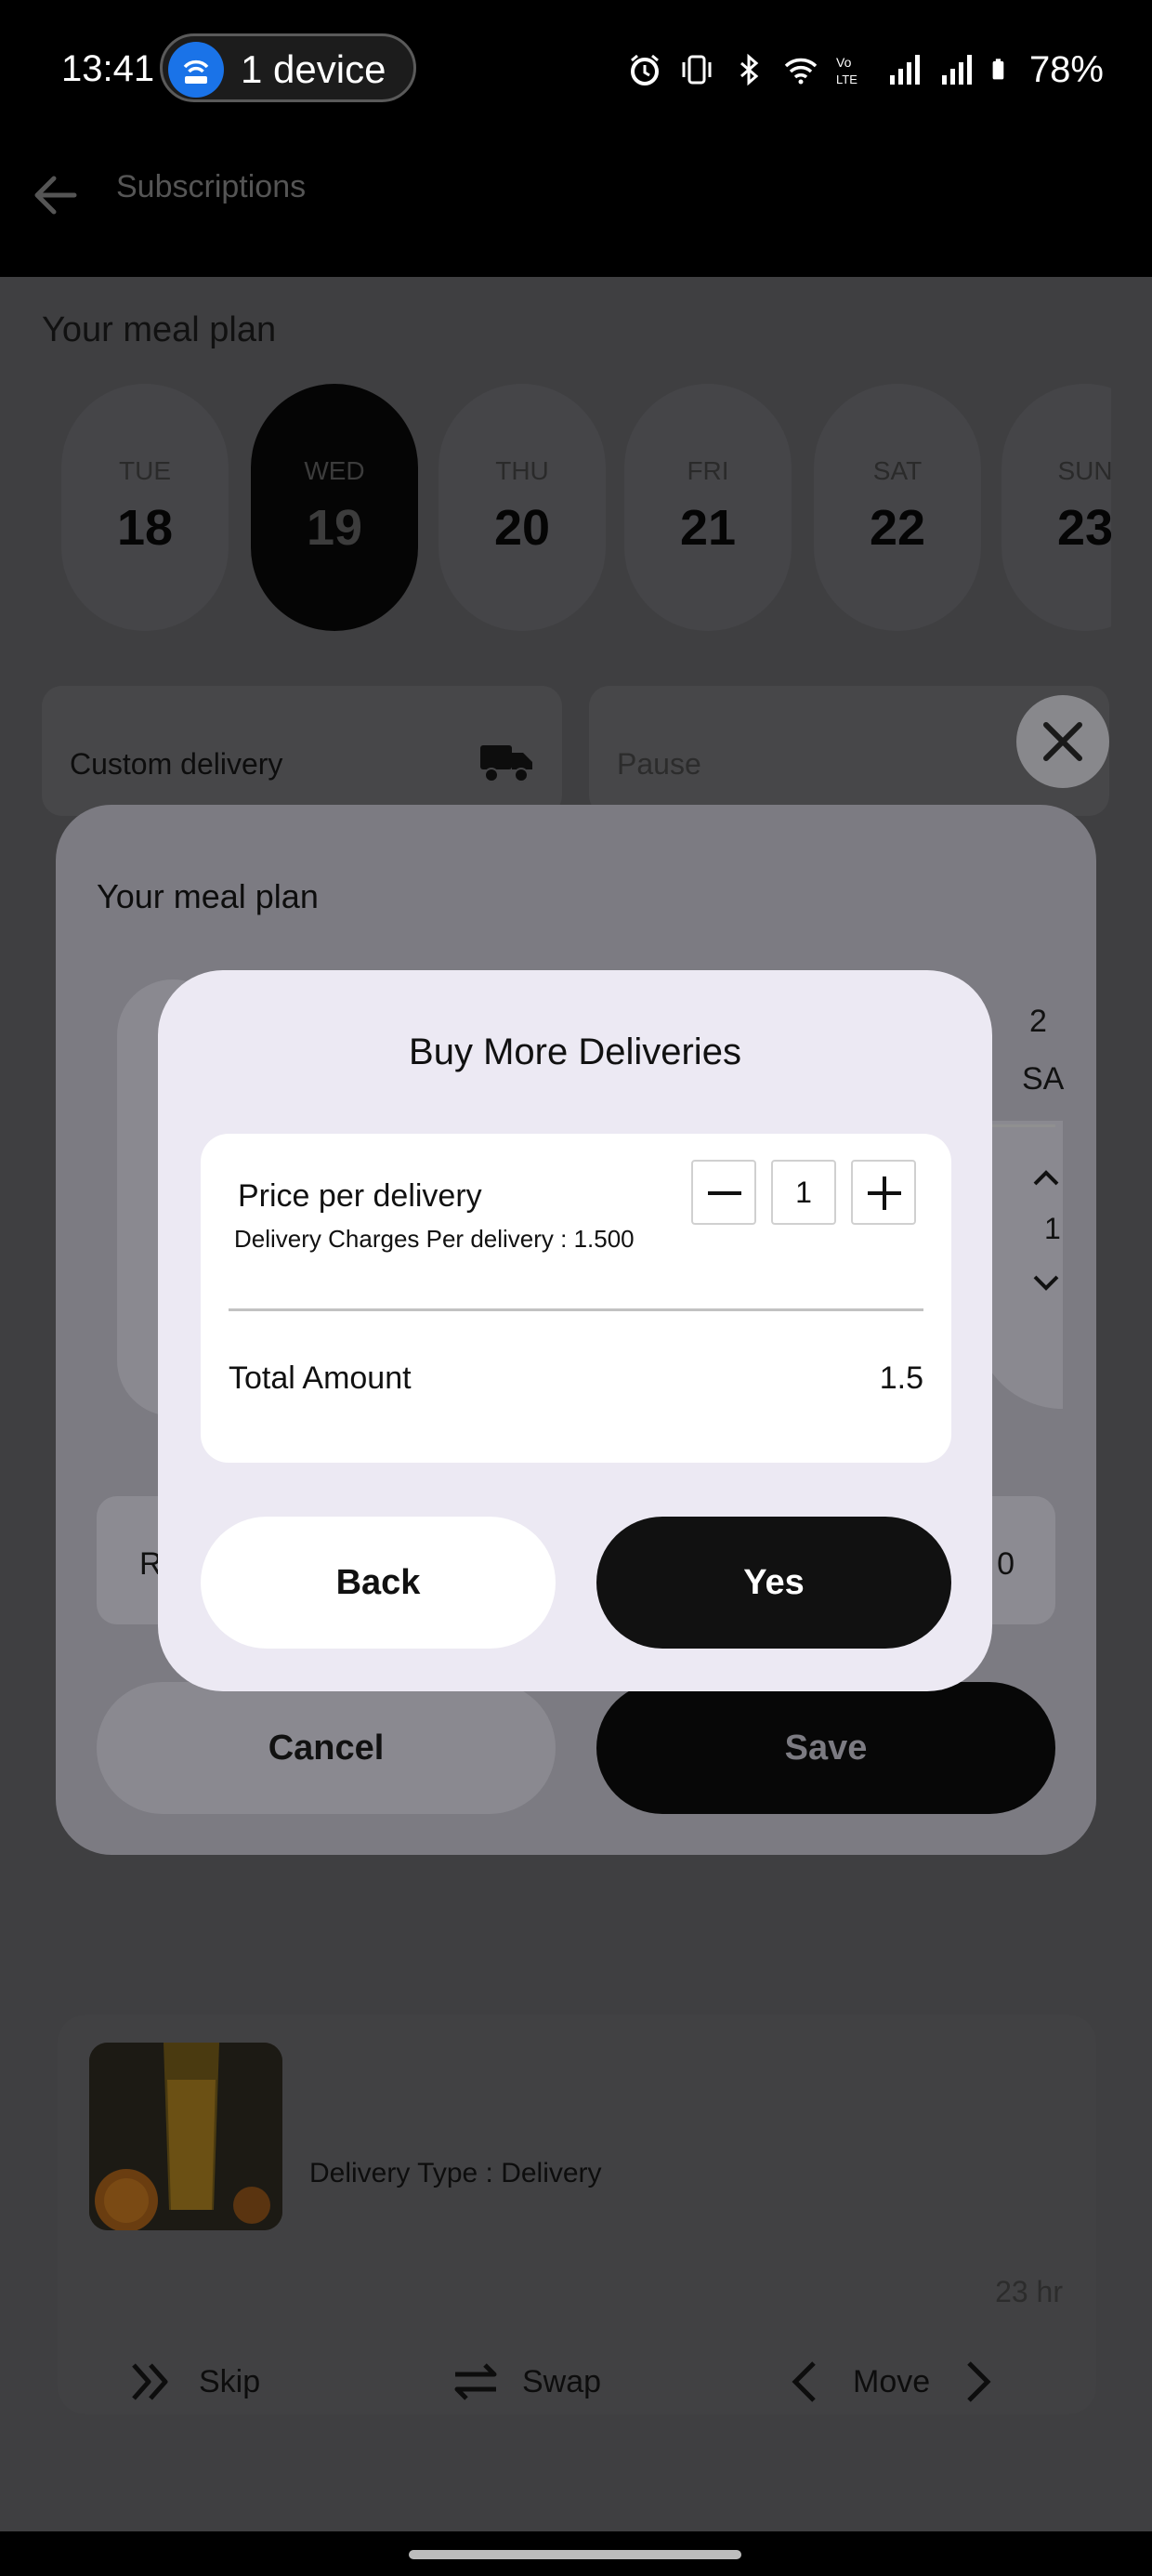 This screenshot has width=1152, height=2576. I want to click on decrement-button, so click(723, 1192).